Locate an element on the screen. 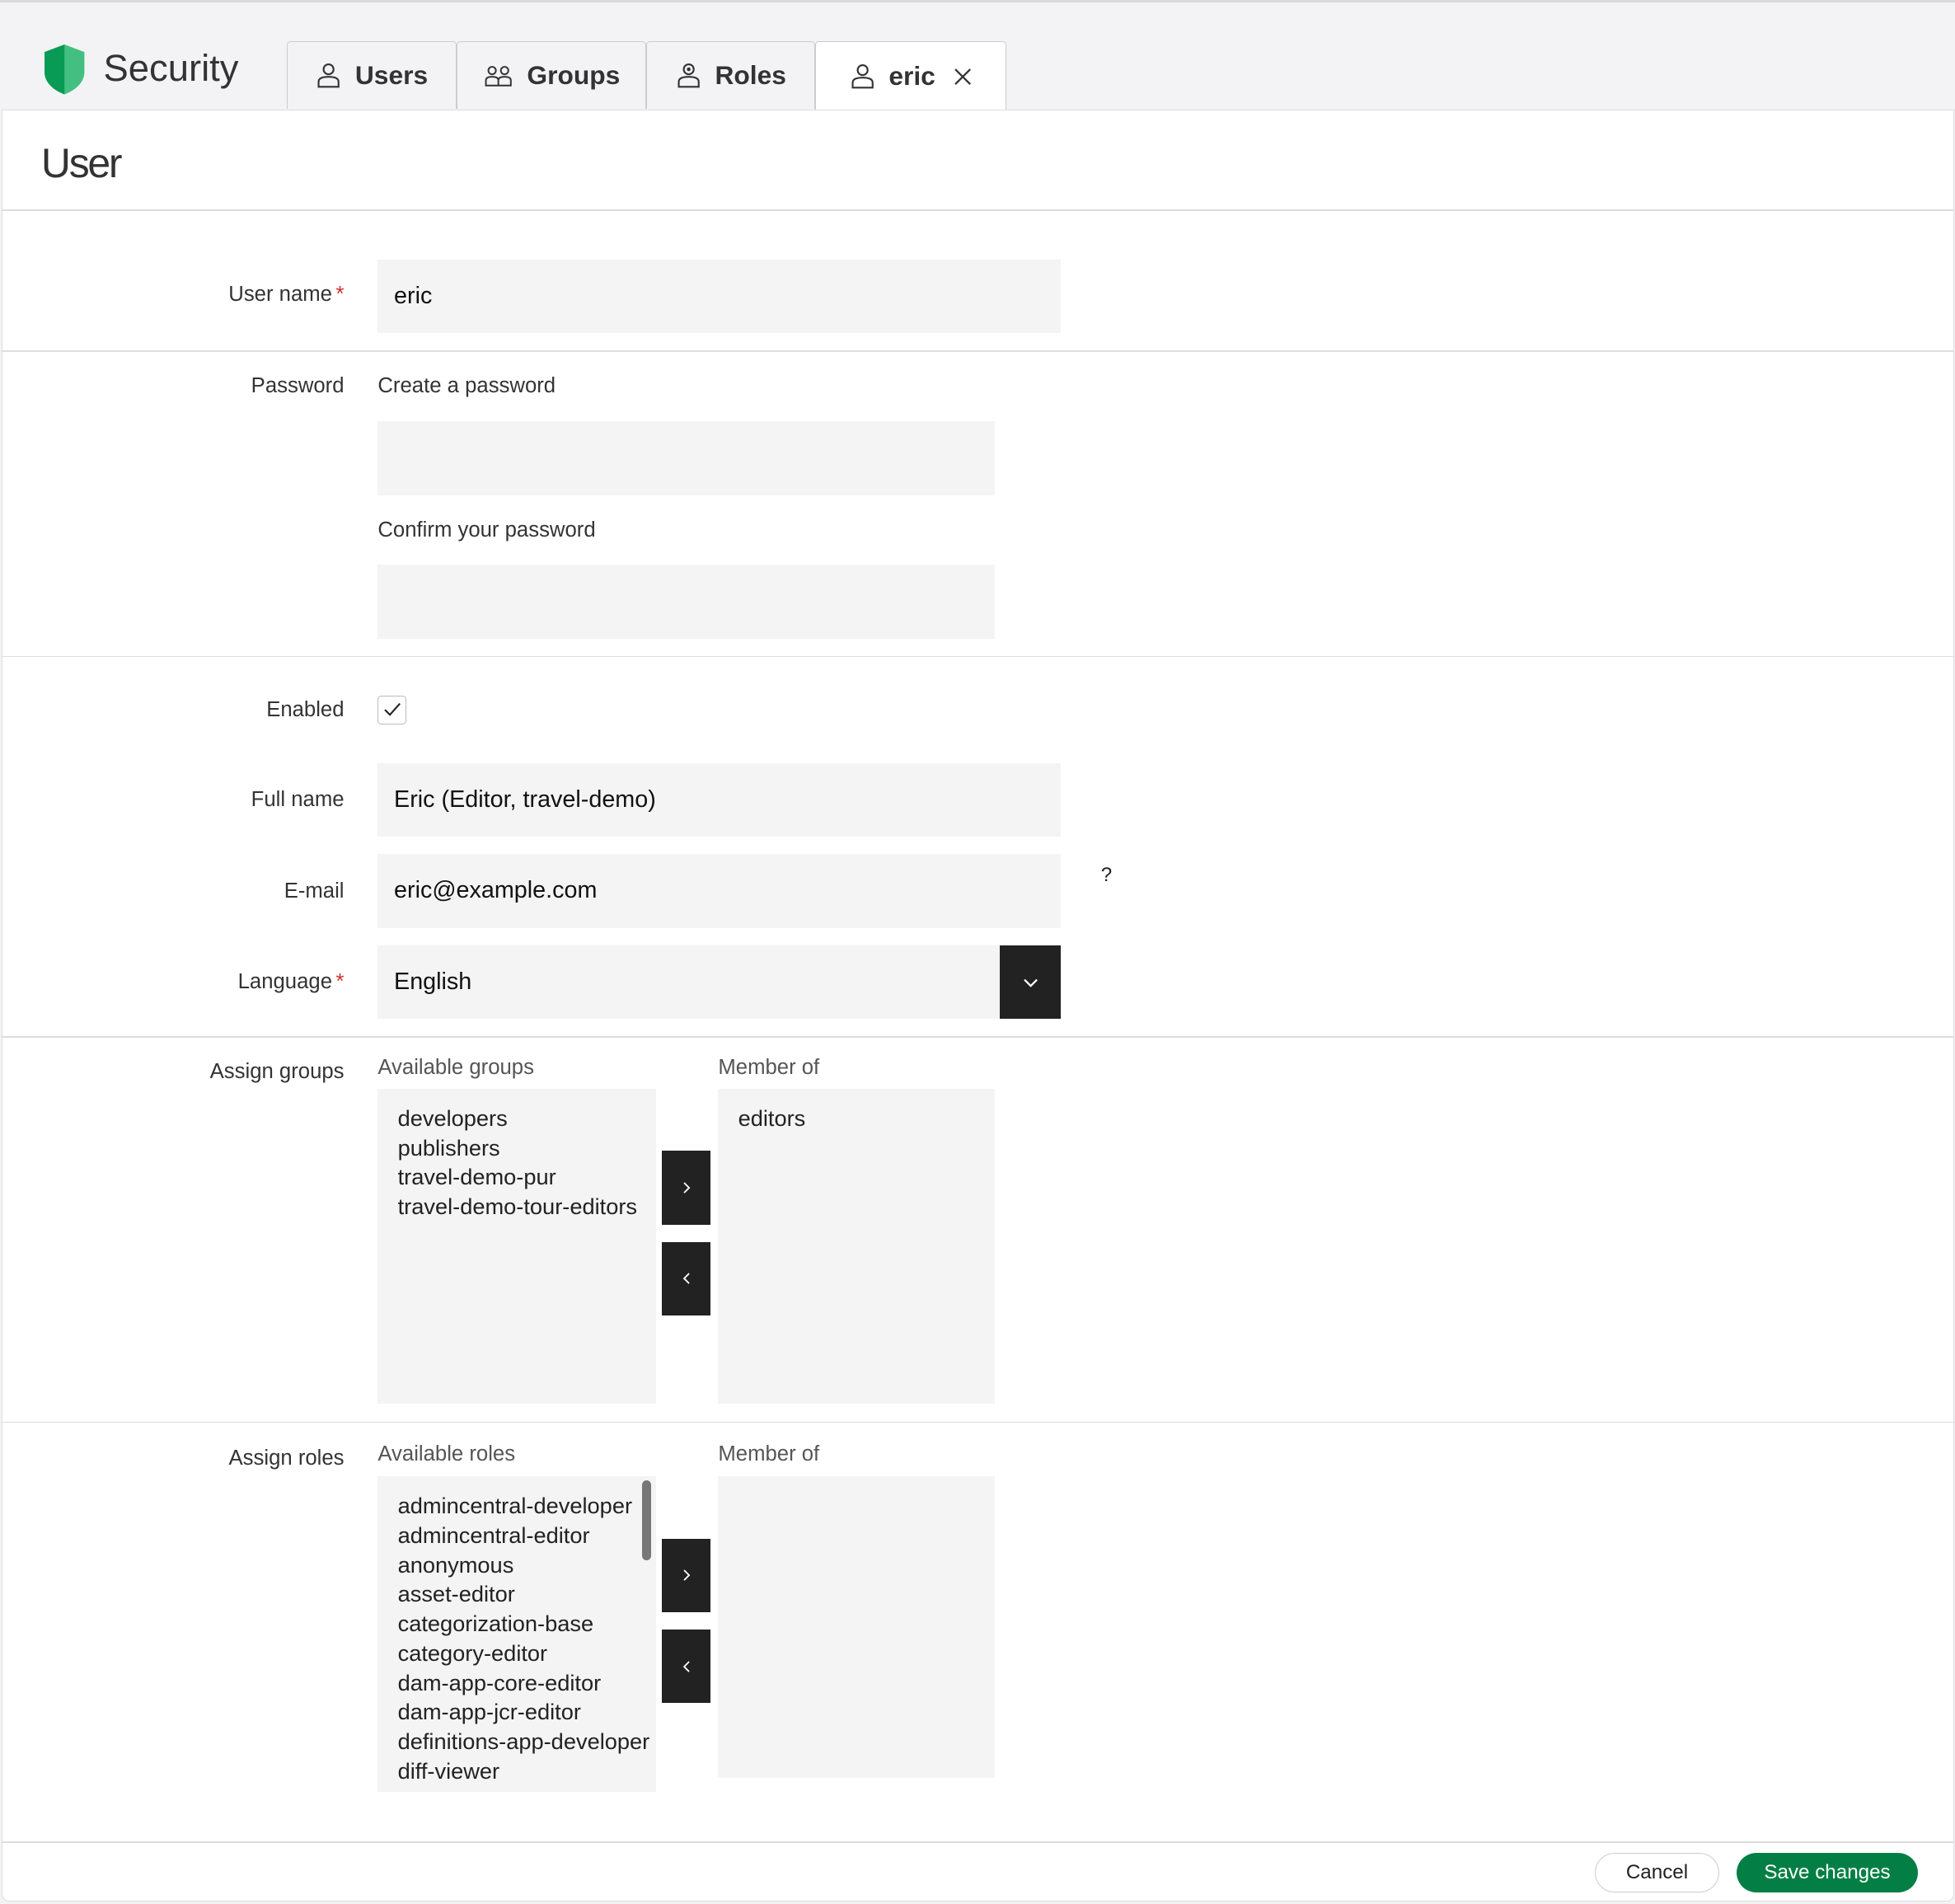 The height and width of the screenshot is (1904, 1955). member-roles-label: Member of is located at coordinates (769, 1454).